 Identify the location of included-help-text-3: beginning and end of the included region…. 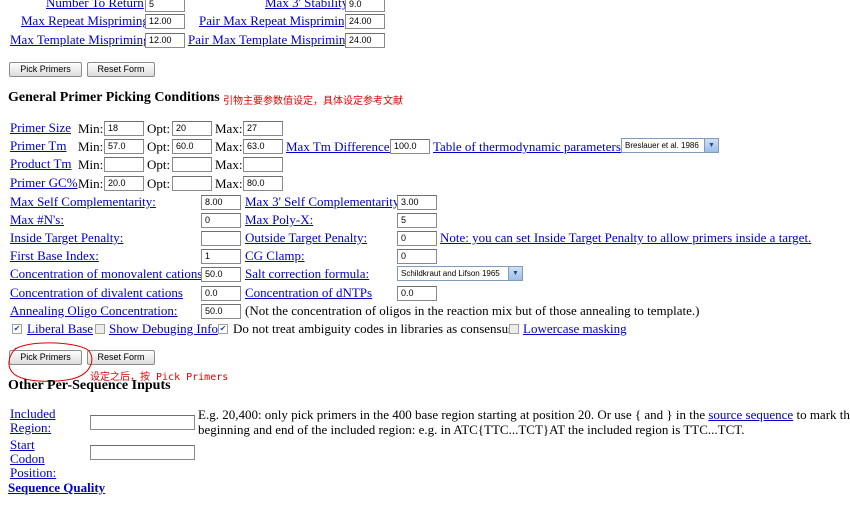
(471, 429).